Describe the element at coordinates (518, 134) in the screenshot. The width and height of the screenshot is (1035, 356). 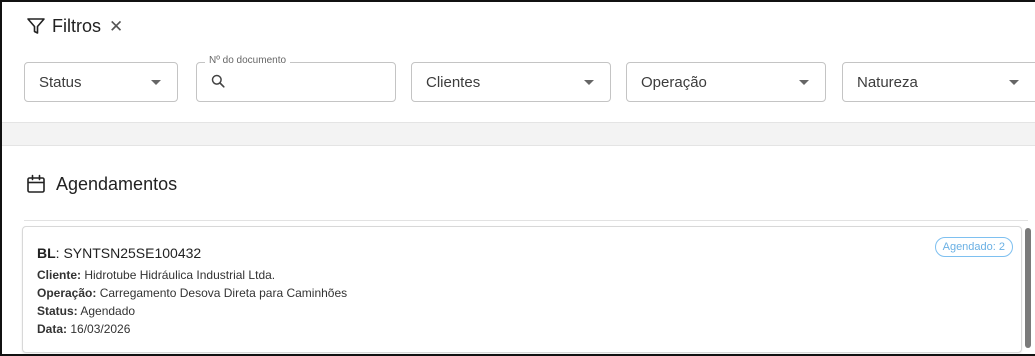
I see `section-separator` at that location.